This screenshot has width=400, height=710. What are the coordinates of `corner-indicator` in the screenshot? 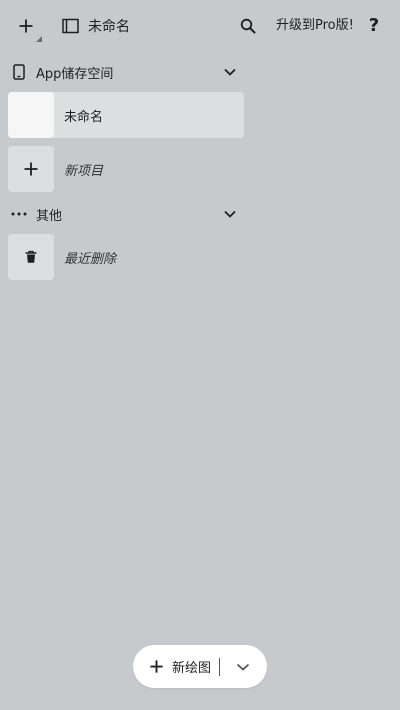 It's located at (39, 39).